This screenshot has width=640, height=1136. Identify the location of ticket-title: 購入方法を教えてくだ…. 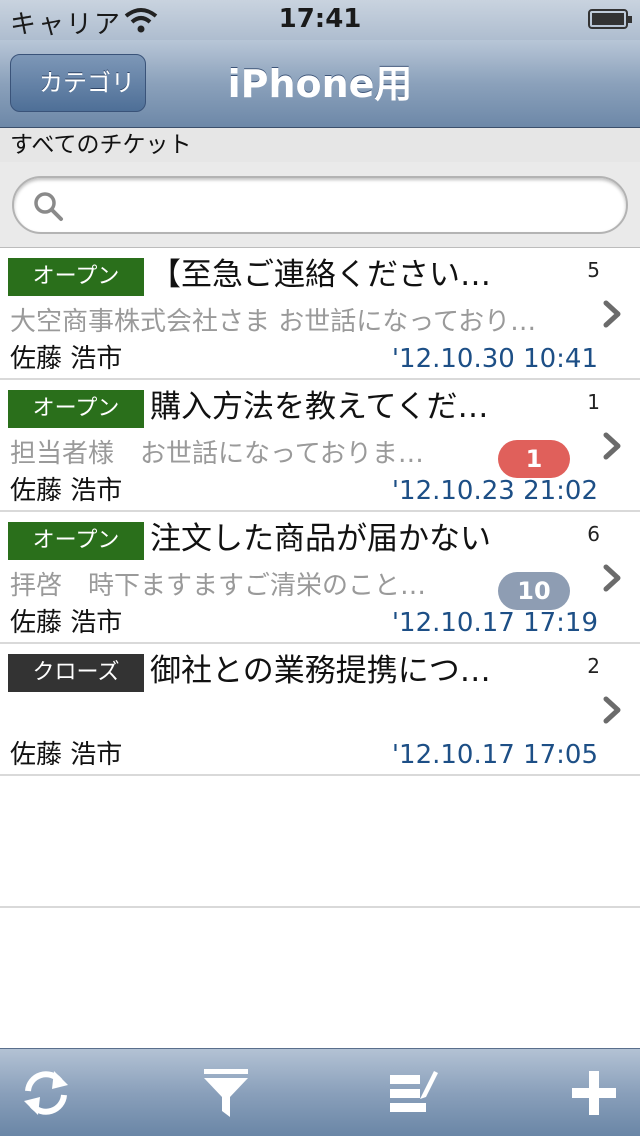
(319, 407).